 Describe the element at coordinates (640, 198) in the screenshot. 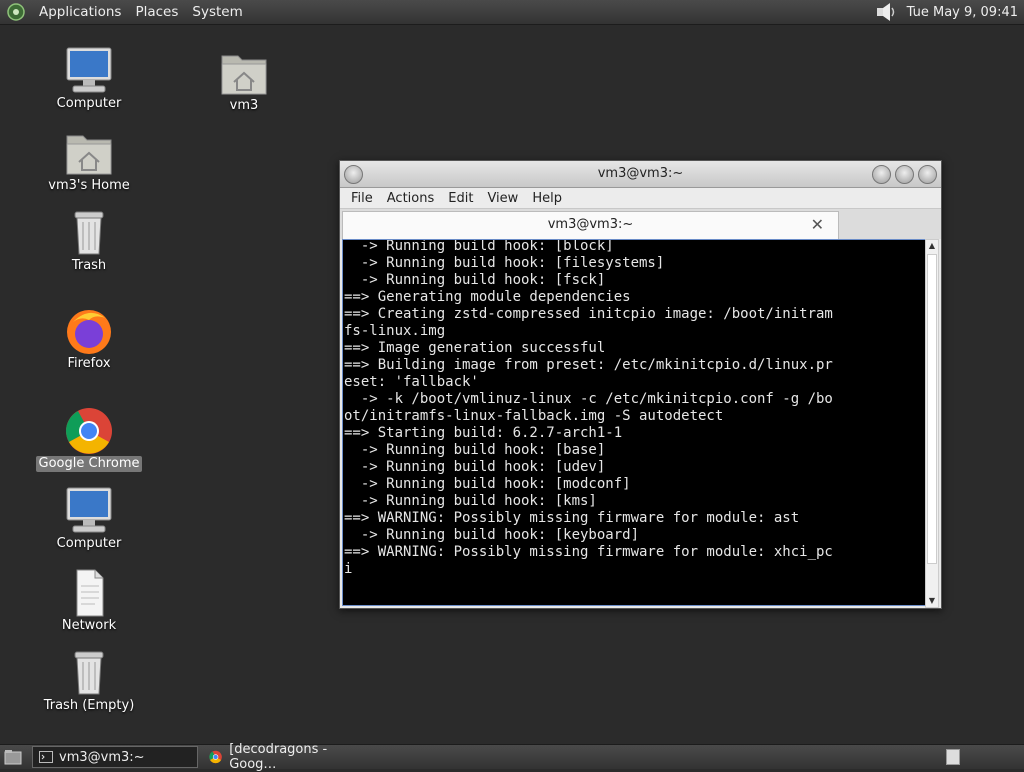

I see `menubar: File Actions Edit View Help` at that location.